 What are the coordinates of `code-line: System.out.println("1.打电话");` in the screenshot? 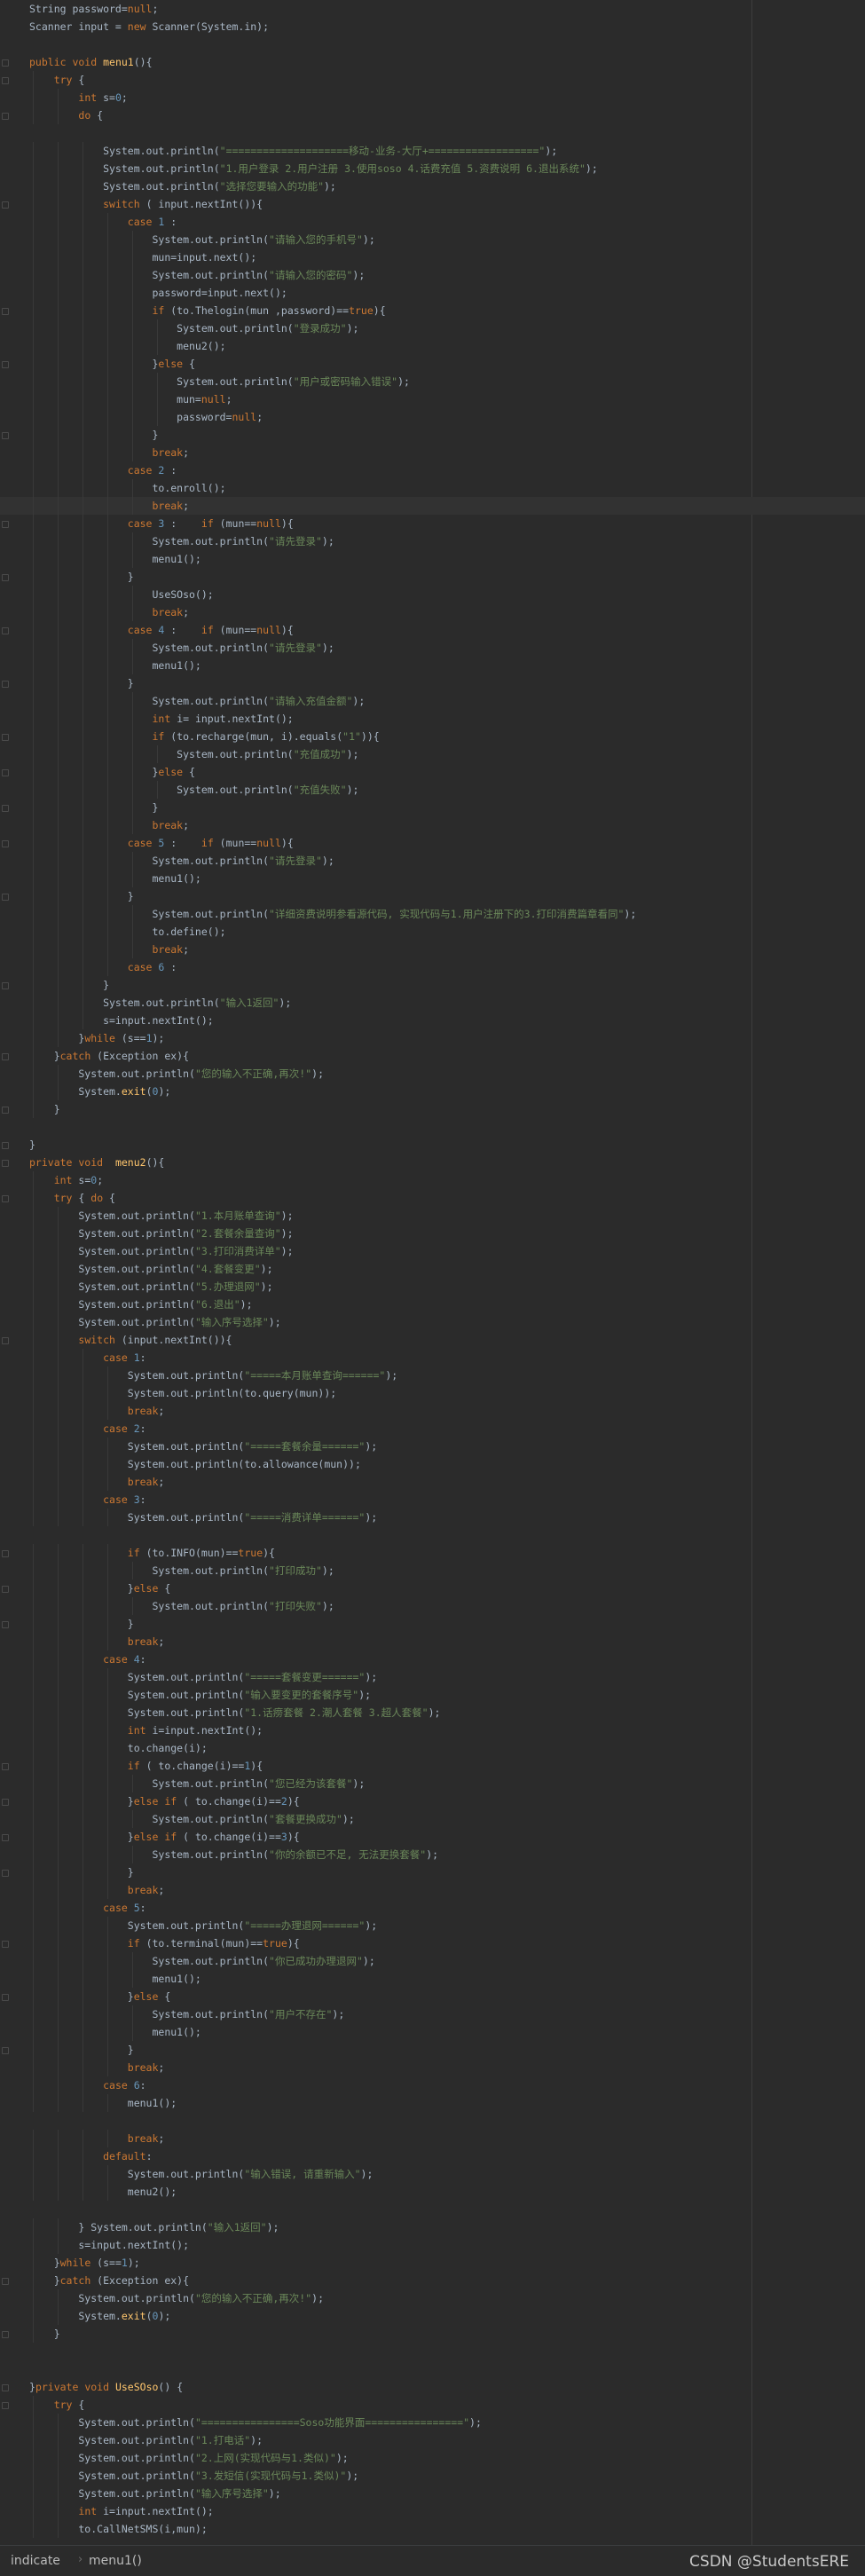 It's located at (432, 2440).